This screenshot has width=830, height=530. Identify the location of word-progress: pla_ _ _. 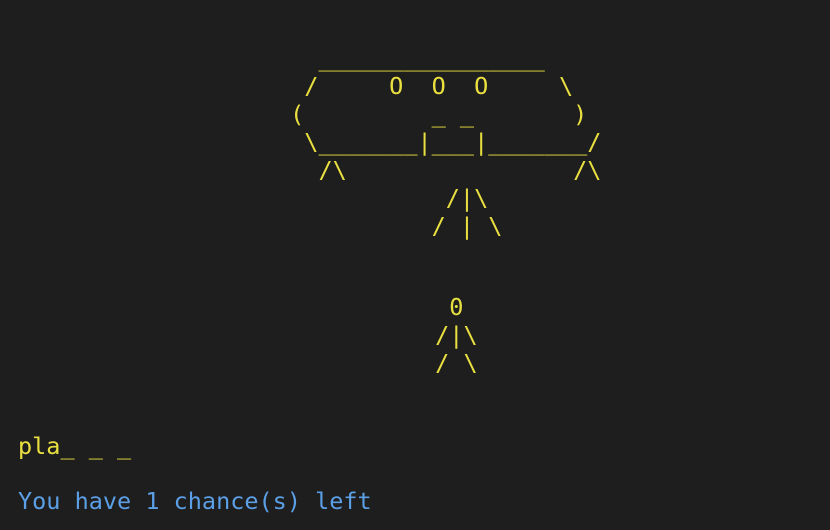
(75, 446).